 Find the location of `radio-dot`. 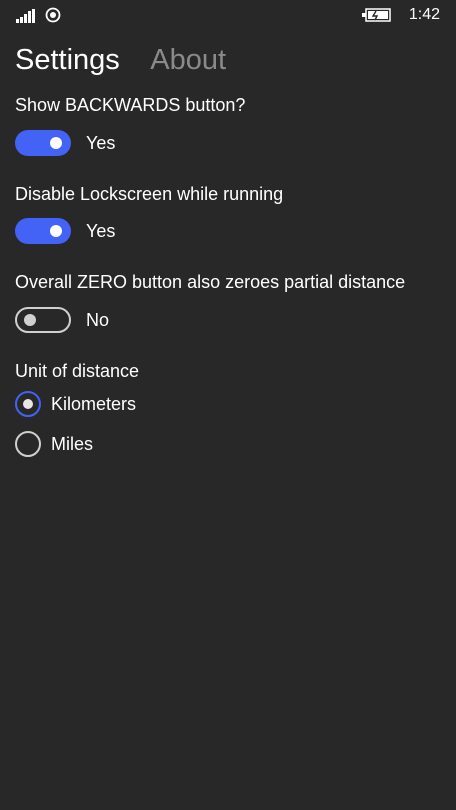

radio-dot is located at coordinates (28, 404).